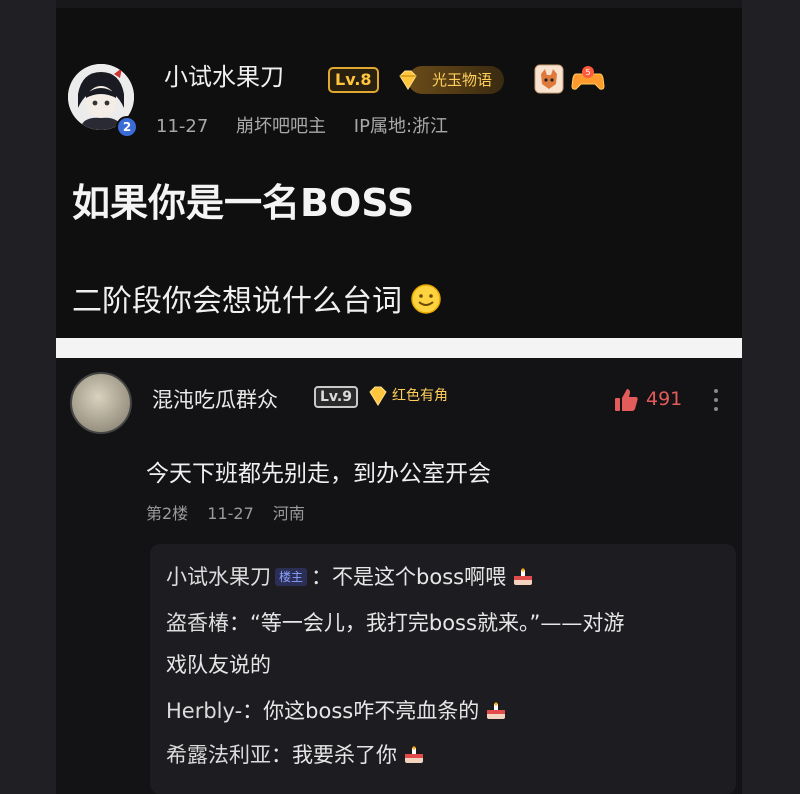 The width and height of the screenshot is (800, 794). What do you see at coordinates (334, 755) in the screenshot?
I see `reply-text: ：我要杀了你` at bounding box center [334, 755].